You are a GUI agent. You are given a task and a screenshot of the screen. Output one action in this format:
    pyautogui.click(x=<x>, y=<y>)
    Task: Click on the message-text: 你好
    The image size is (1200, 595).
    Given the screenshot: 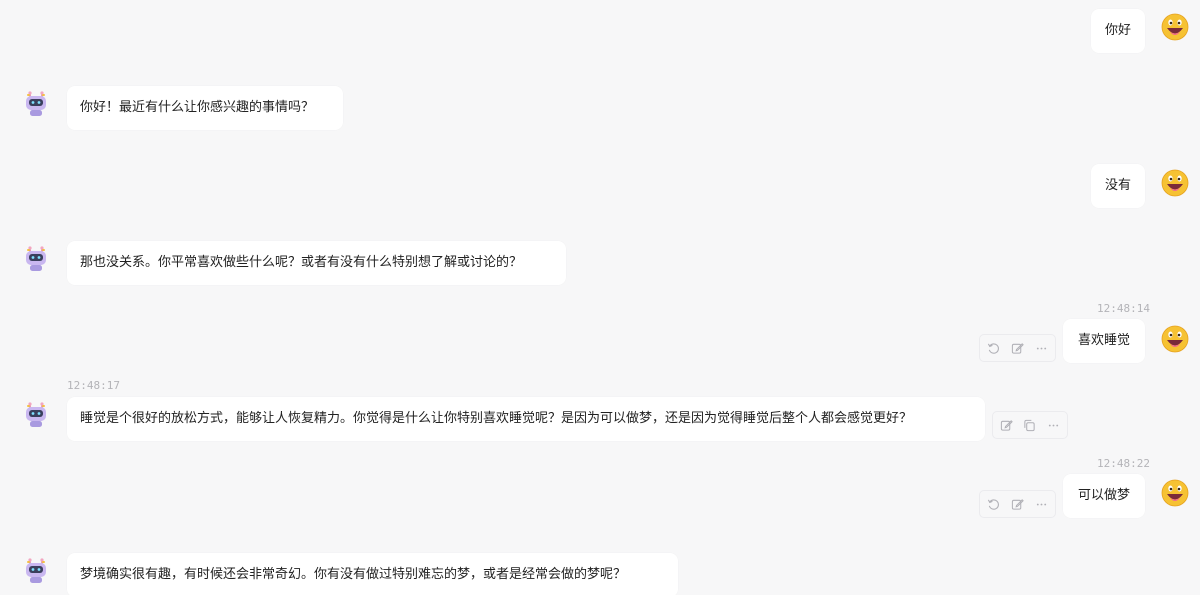 What is the action you would take?
    pyautogui.click(x=1117, y=30)
    